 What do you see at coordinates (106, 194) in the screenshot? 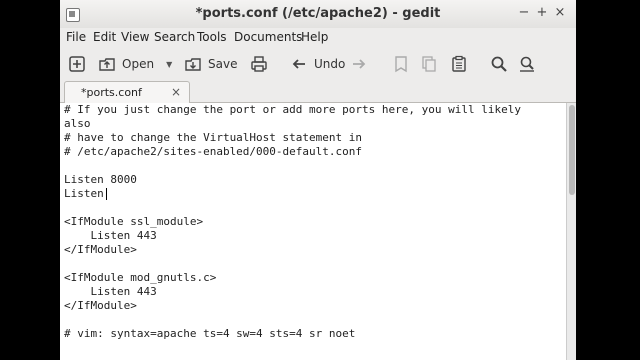
I see `text-cursor` at bounding box center [106, 194].